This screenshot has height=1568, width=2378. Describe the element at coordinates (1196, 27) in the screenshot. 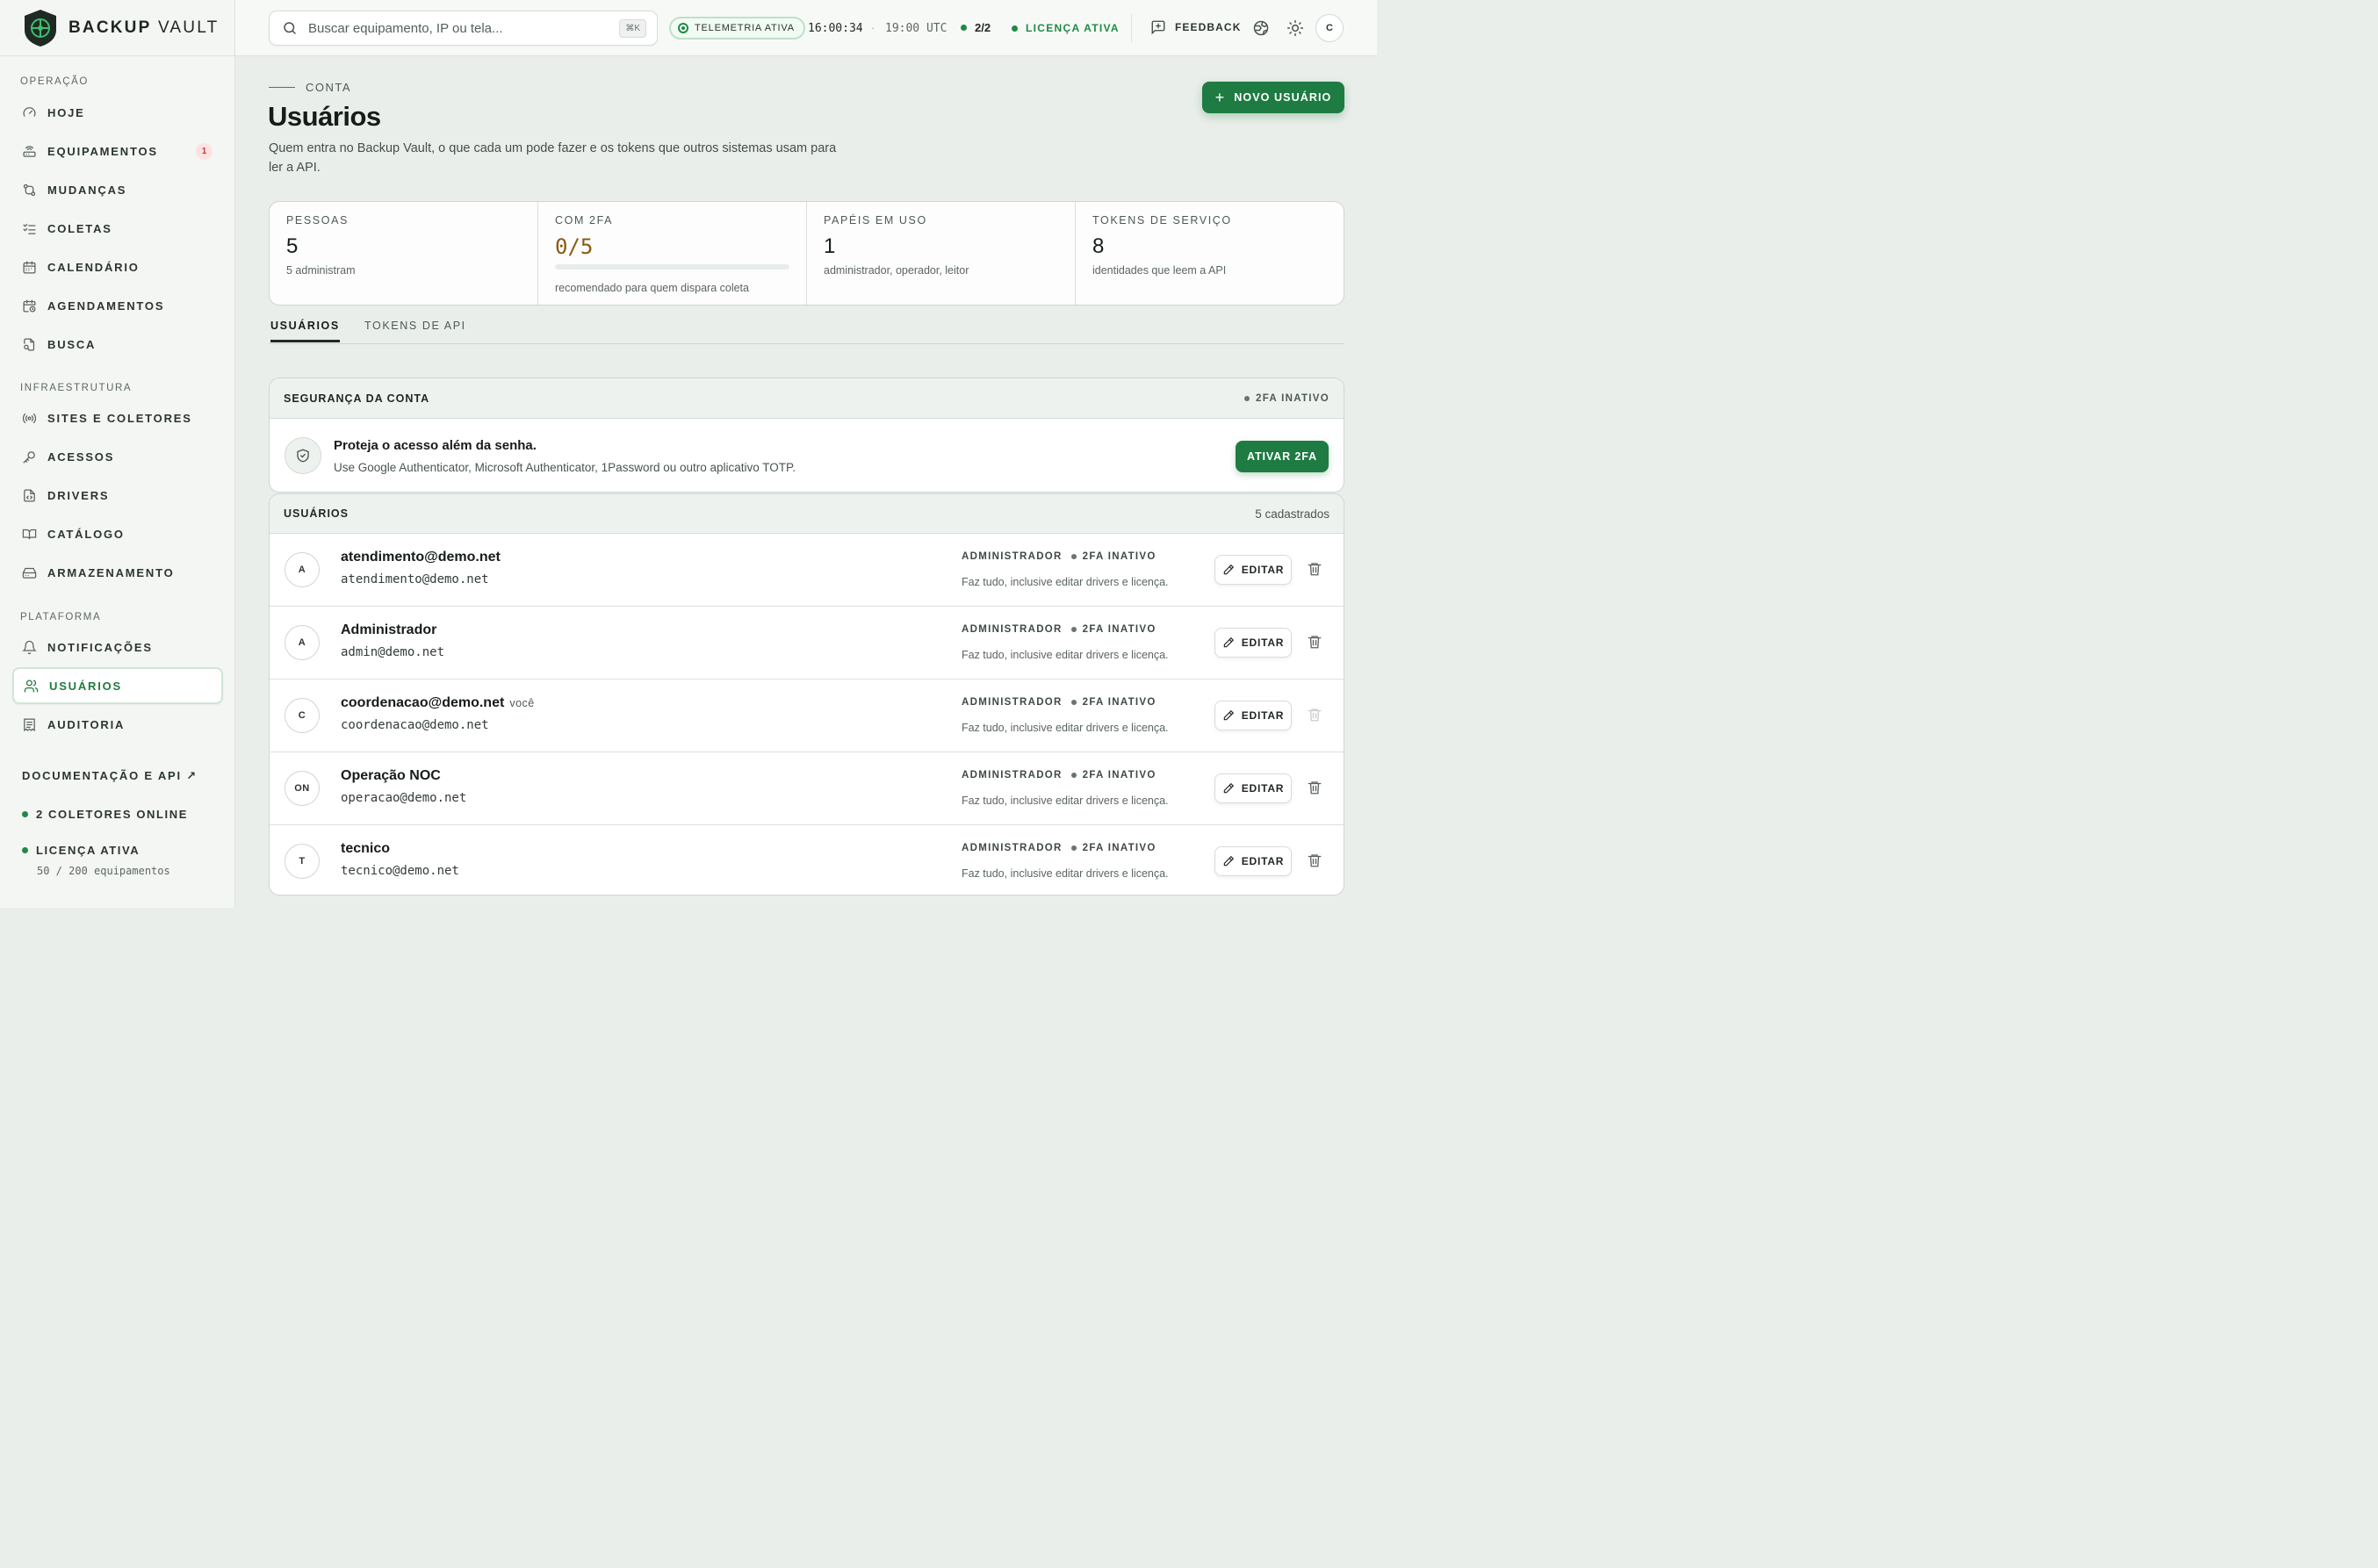

I see `feedback-button: FEEDBACK` at that location.